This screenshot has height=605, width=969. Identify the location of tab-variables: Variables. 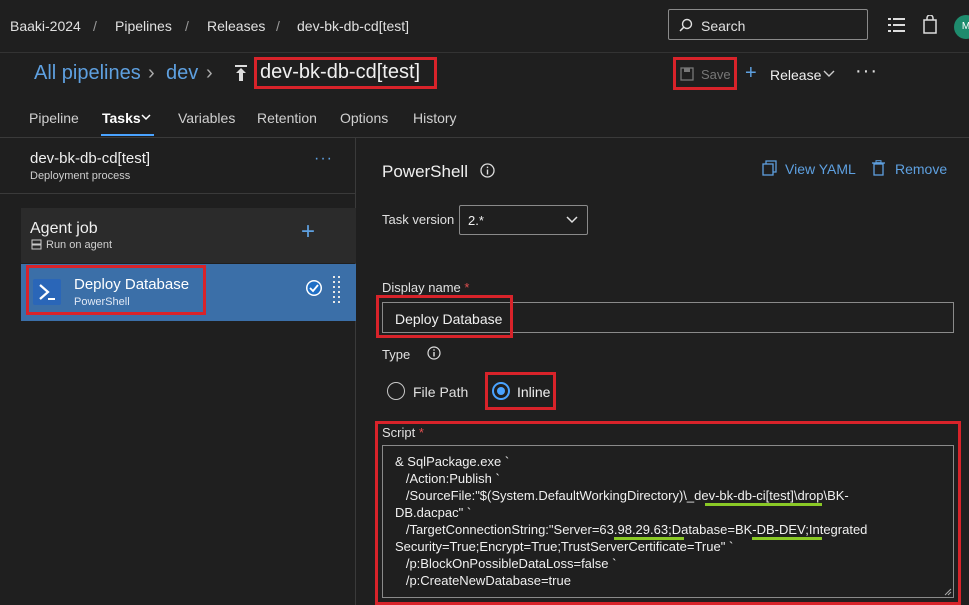
(206, 118).